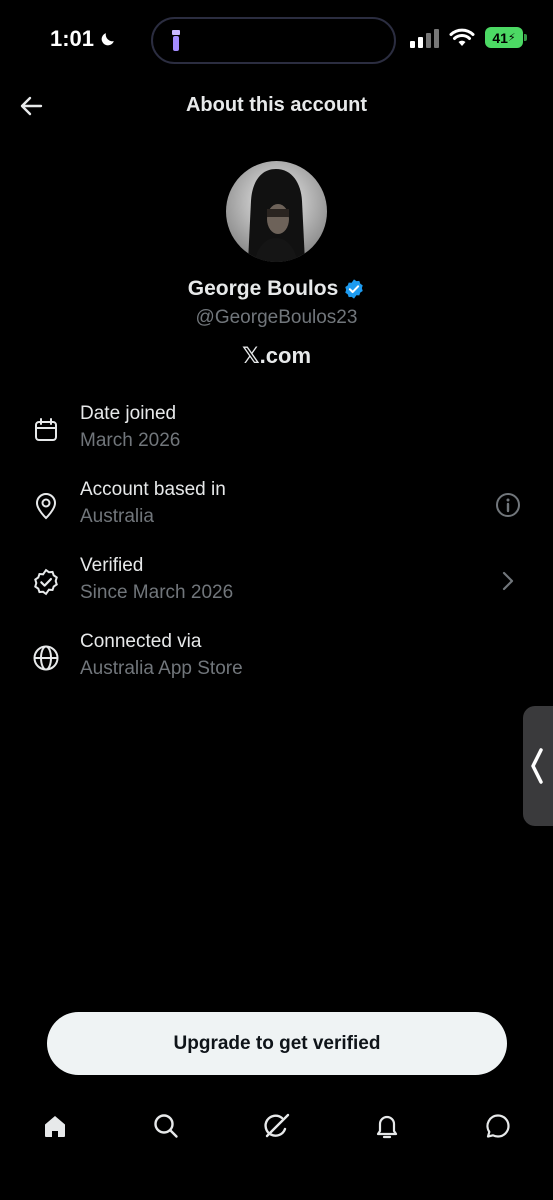 The image size is (553, 1200). What do you see at coordinates (276, 658) in the screenshot?
I see `connected-via-row: Connected via Australia App Store` at bounding box center [276, 658].